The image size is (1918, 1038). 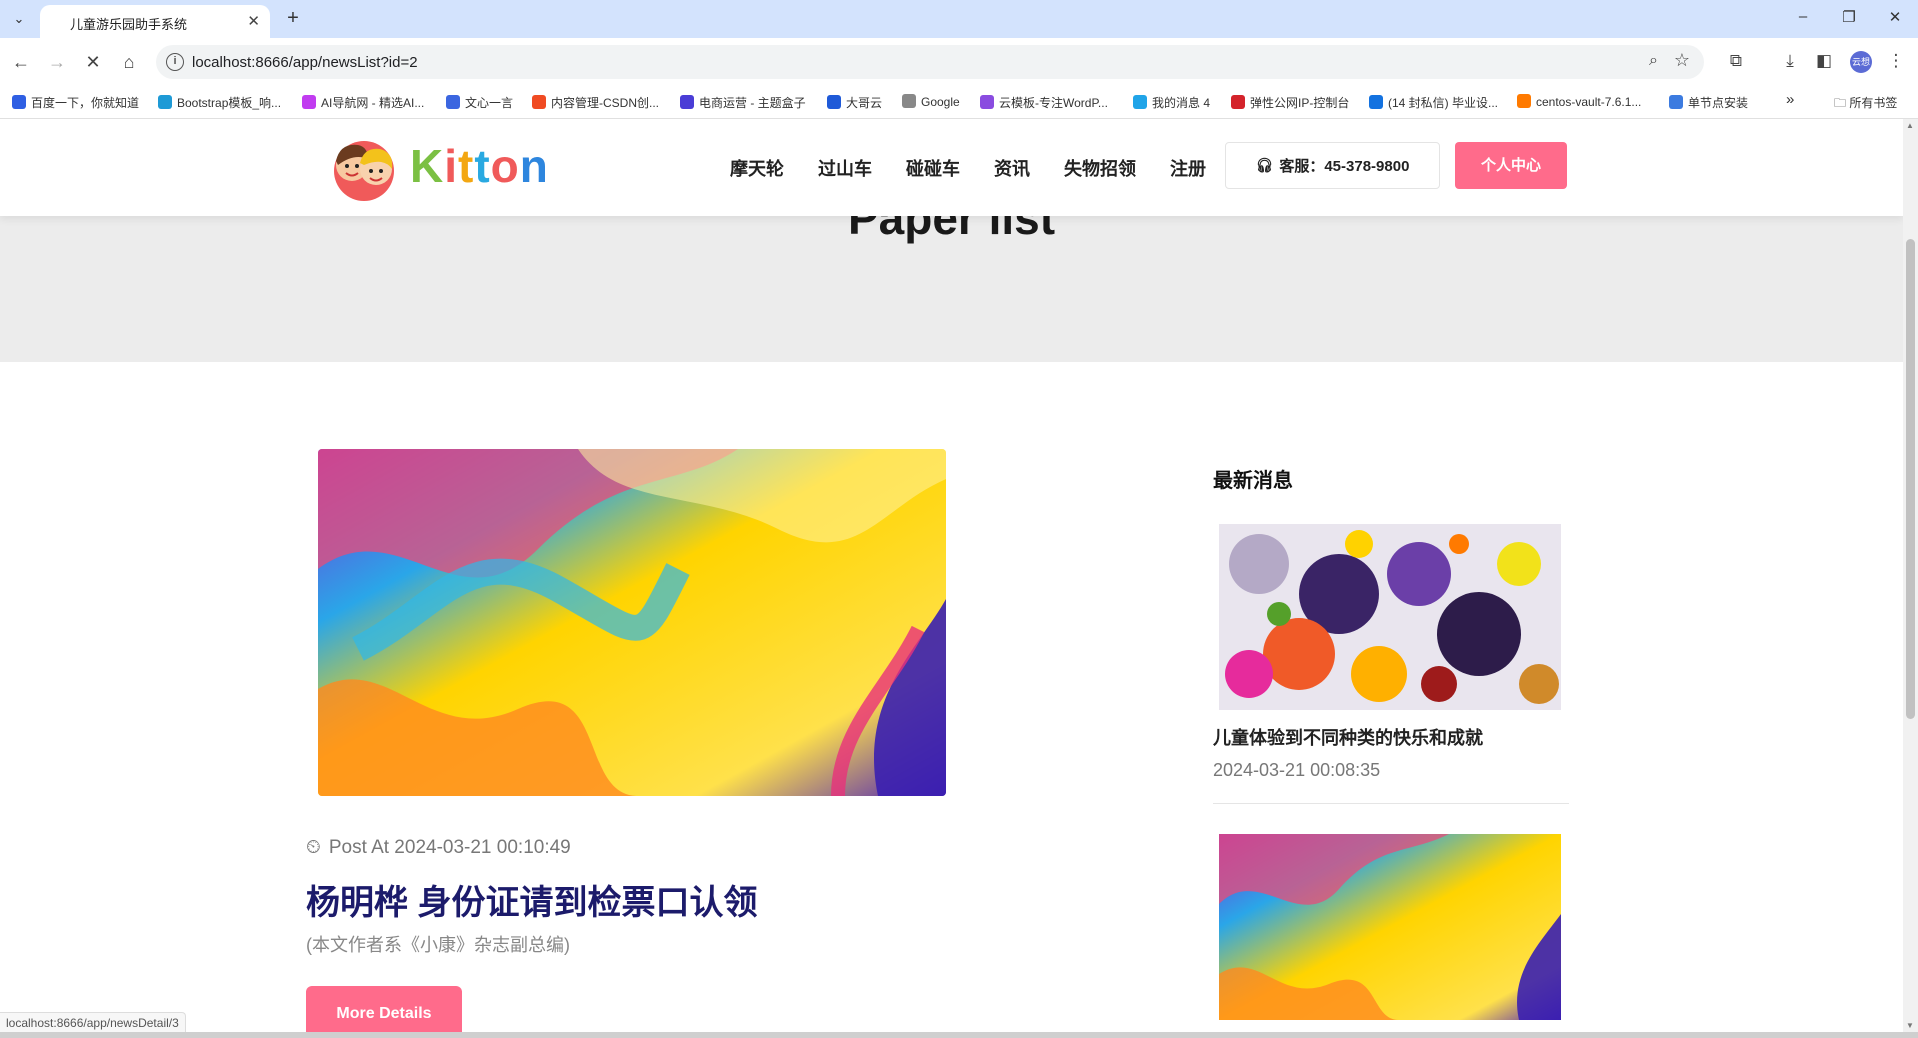 What do you see at coordinates (752, 103) in the screenshot?
I see `bookmark-label: 电商运营 - 主题盒子` at bounding box center [752, 103].